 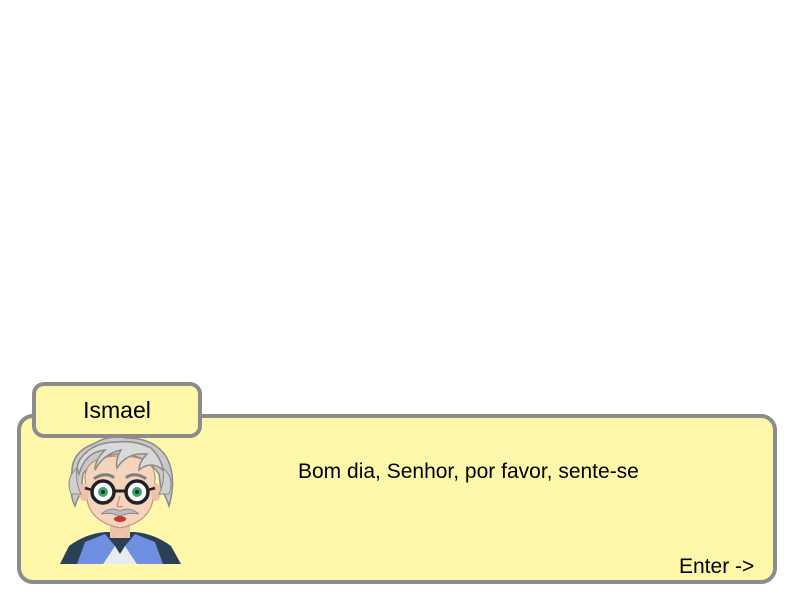 What do you see at coordinates (716, 567) in the screenshot?
I see `continue-prompt: Enter ->` at bounding box center [716, 567].